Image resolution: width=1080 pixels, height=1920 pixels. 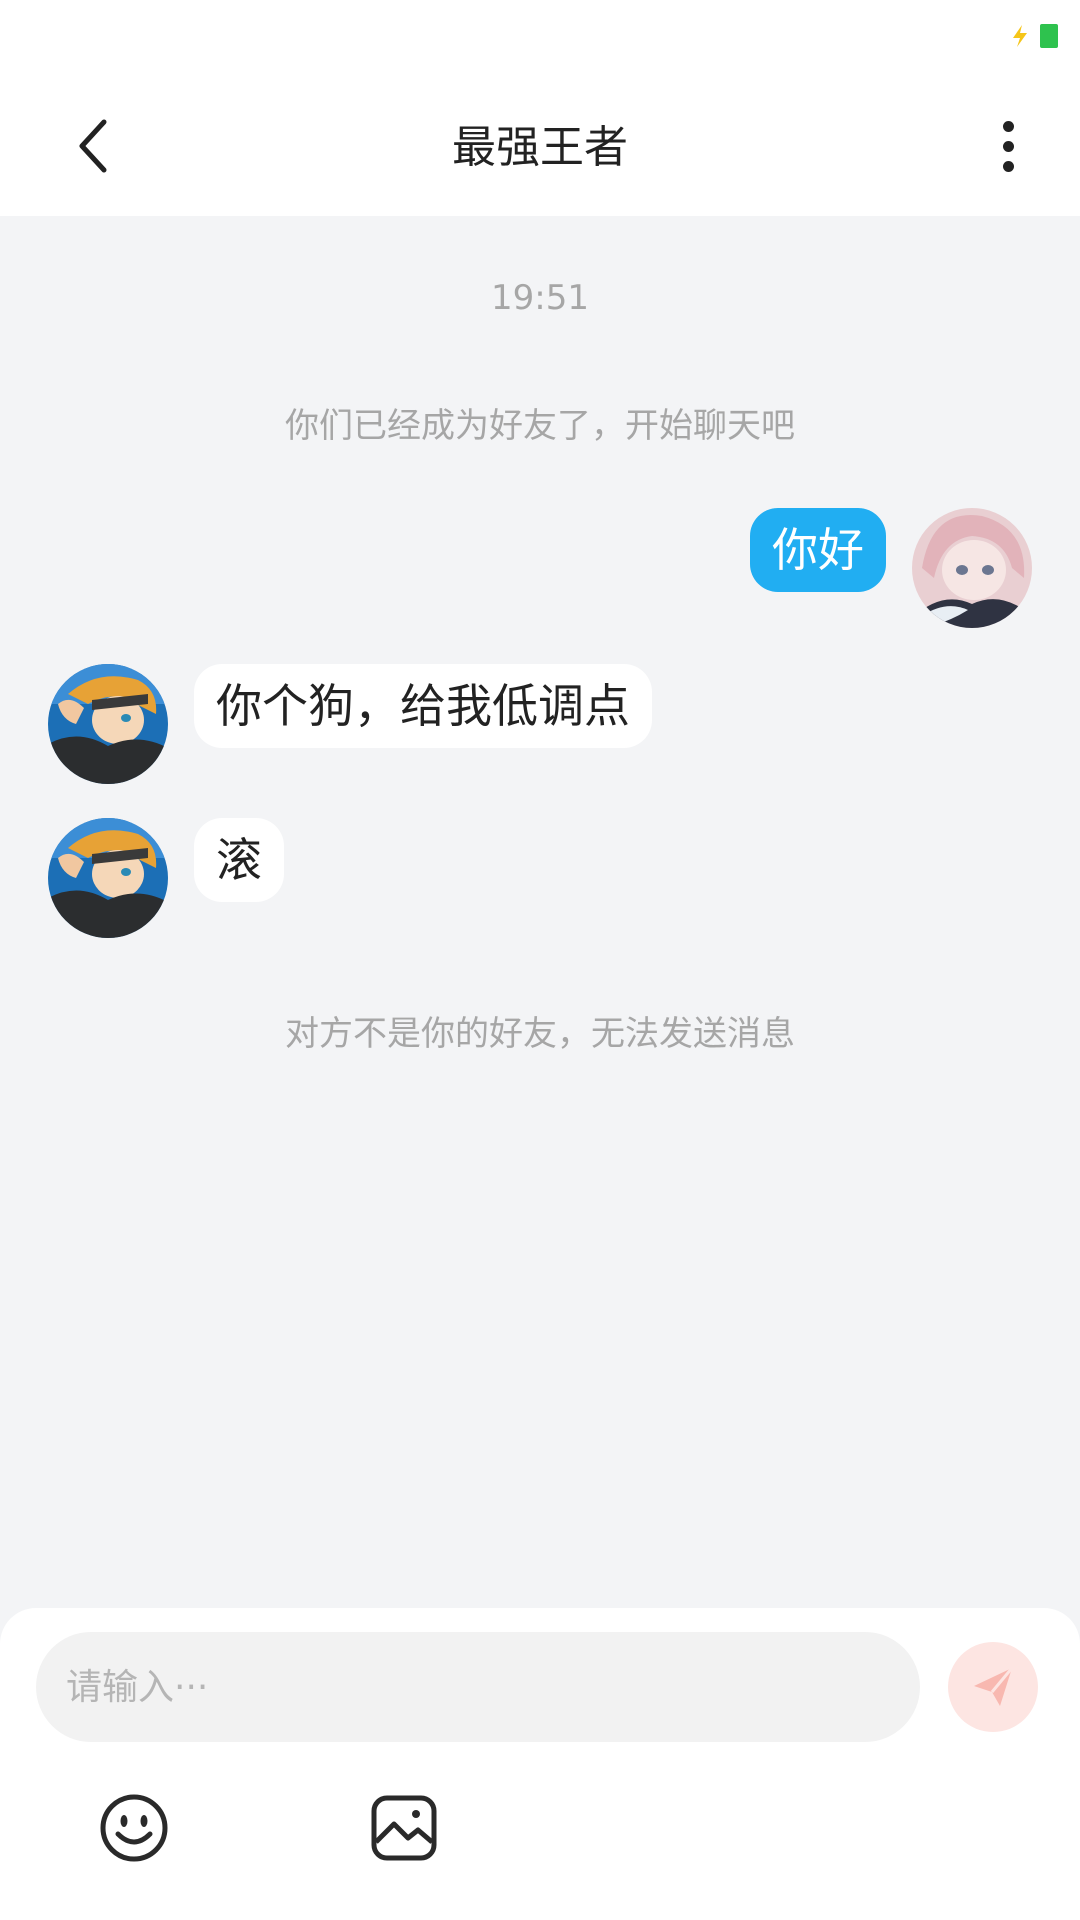 I want to click on message-input, so click(x=478, y=1687).